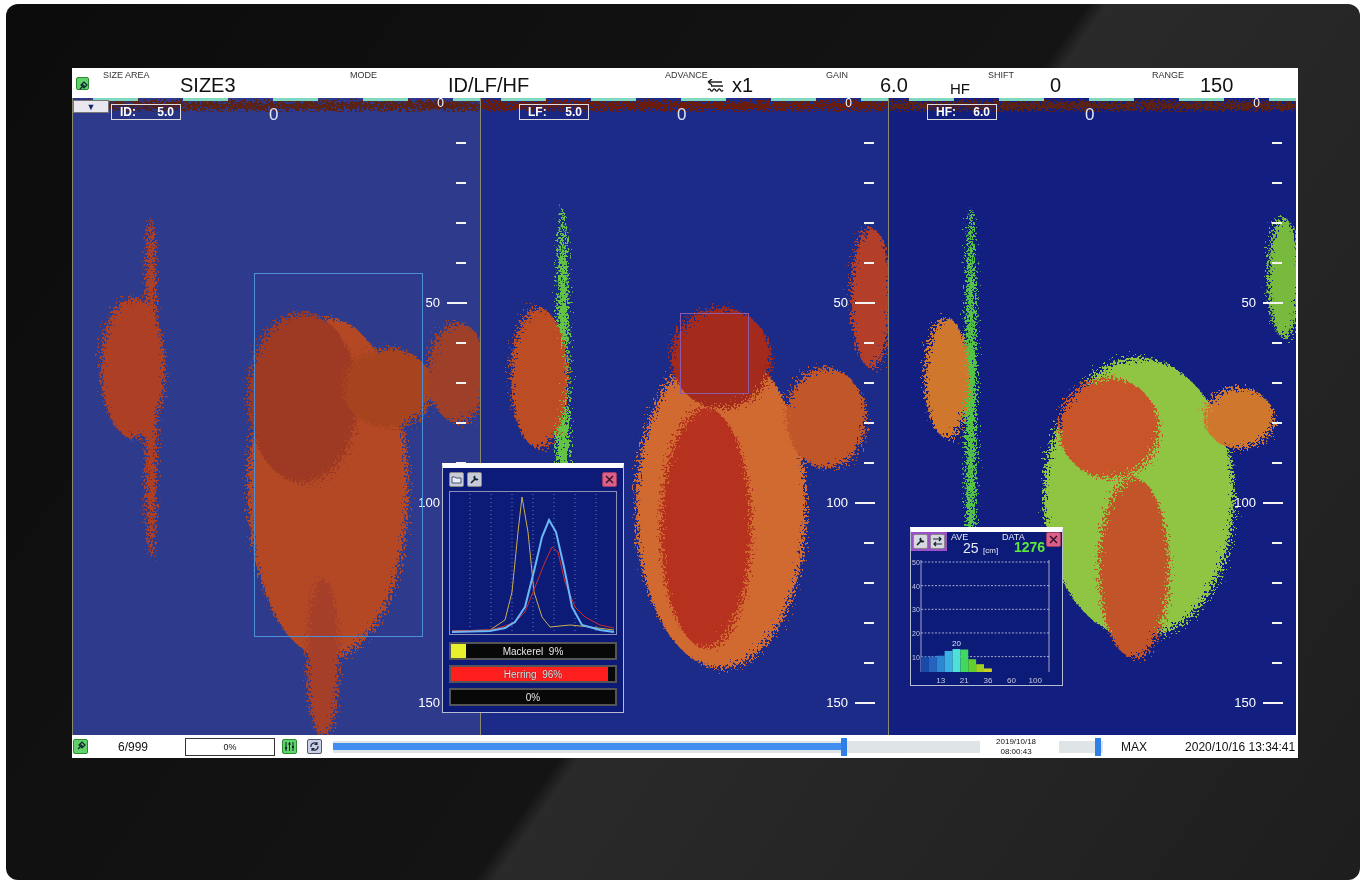  What do you see at coordinates (894, 85) in the screenshot?
I see `setting-value: 6.0` at bounding box center [894, 85].